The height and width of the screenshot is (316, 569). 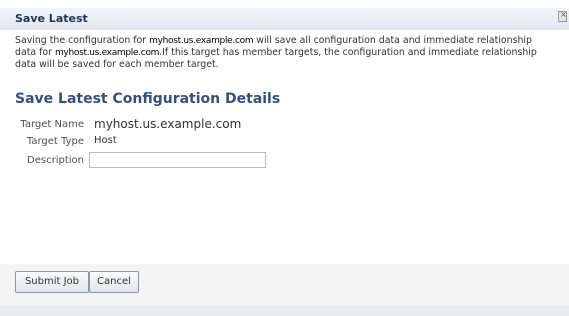 What do you see at coordinates (105, 140) in the screenshot?
I see `target-type-value: Host` at bounding box center [105, 140].